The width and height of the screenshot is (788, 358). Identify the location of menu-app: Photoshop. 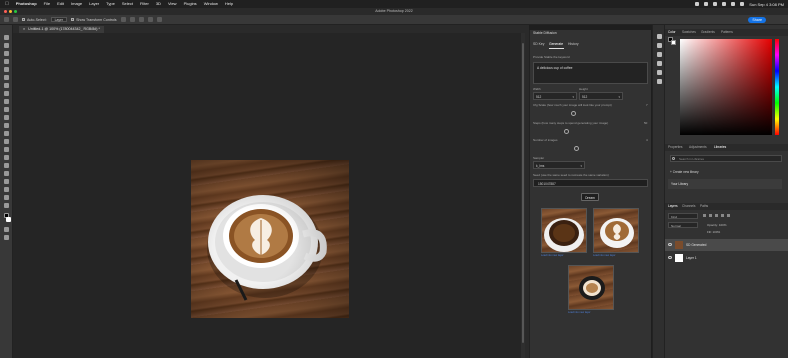
(26, 4).